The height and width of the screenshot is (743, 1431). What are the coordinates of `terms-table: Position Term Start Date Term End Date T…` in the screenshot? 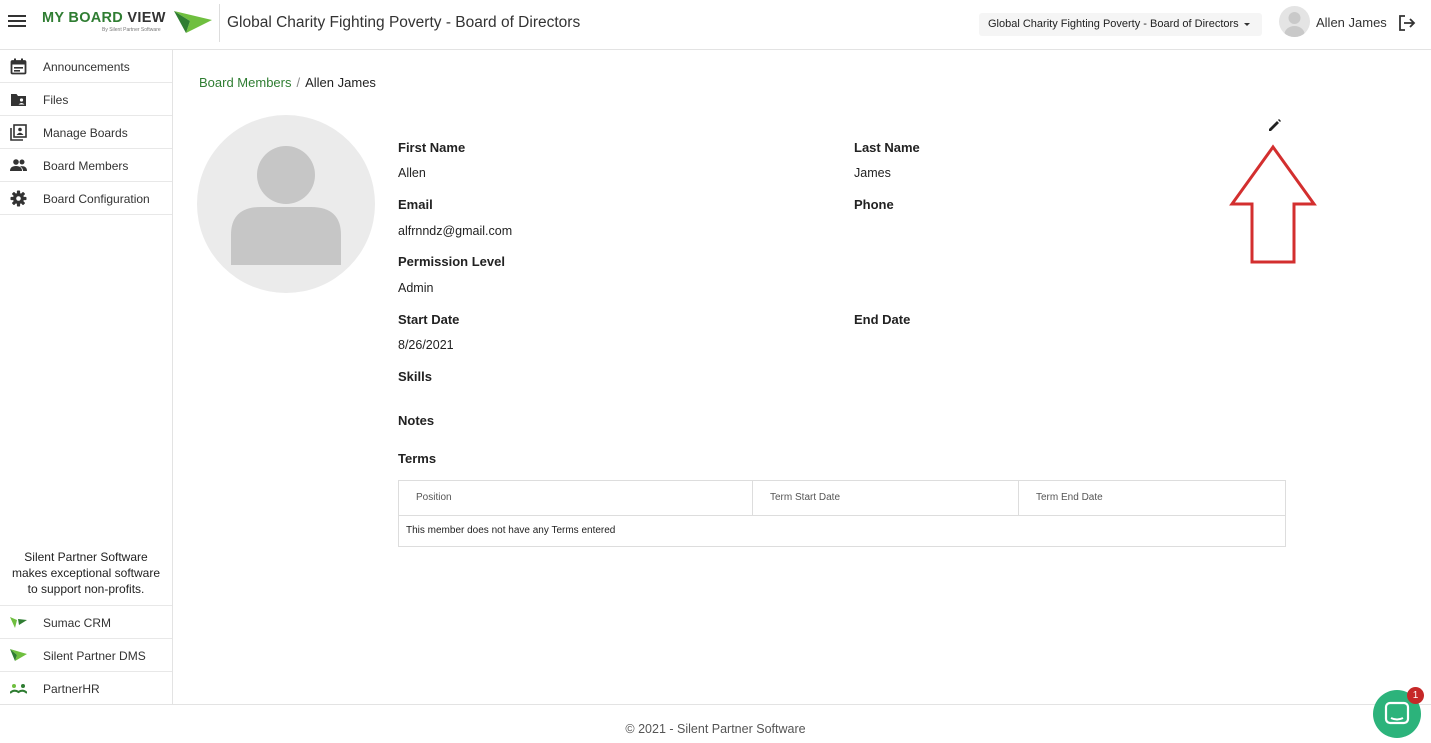 It's located at (842, 513).